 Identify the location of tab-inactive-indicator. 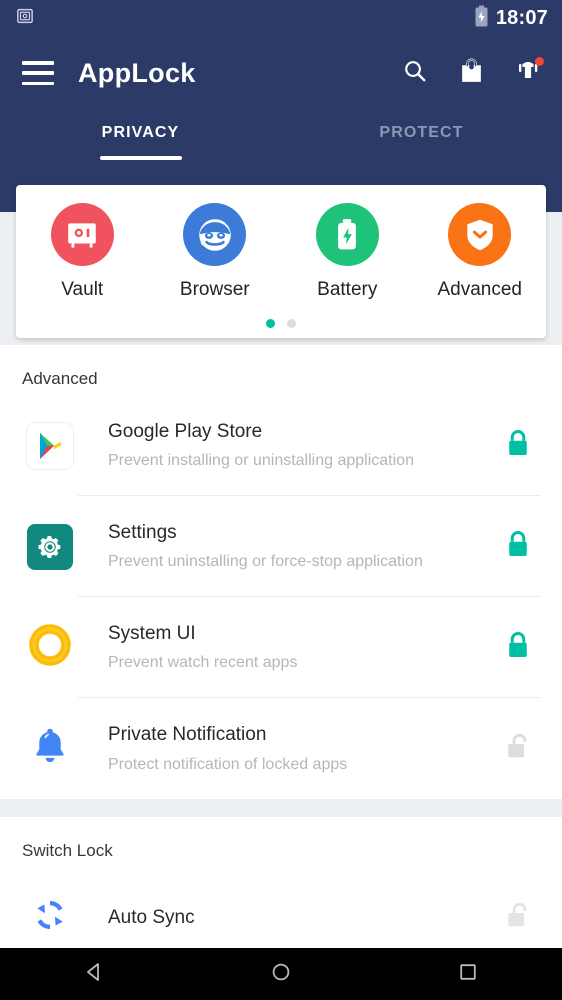
(422, 158).